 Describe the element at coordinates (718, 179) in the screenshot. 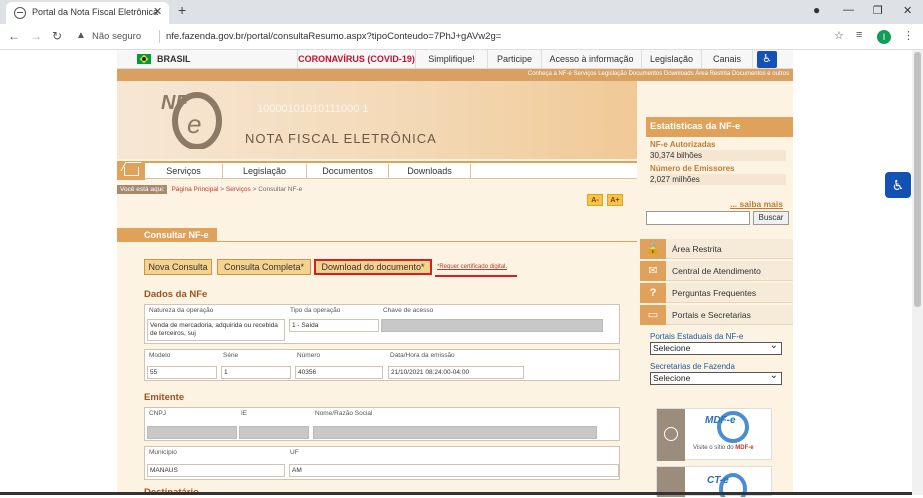

I see `emissores-value: 2,027 milhões` at that location.